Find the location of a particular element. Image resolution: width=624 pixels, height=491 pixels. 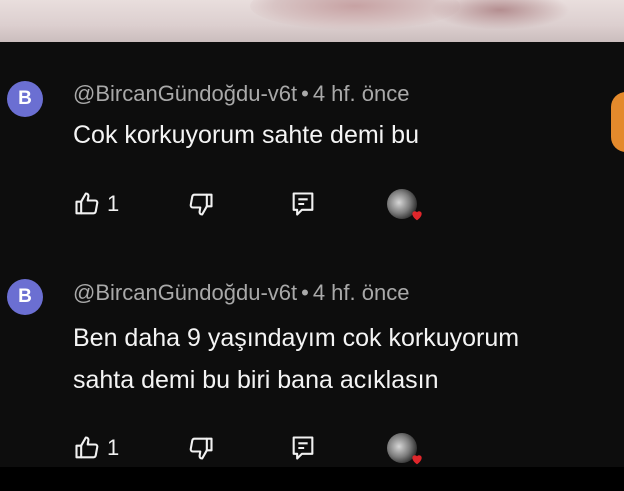

comment-text-line: Cok korkuyorum sahte demi bu is located at coordinates (246, 135).